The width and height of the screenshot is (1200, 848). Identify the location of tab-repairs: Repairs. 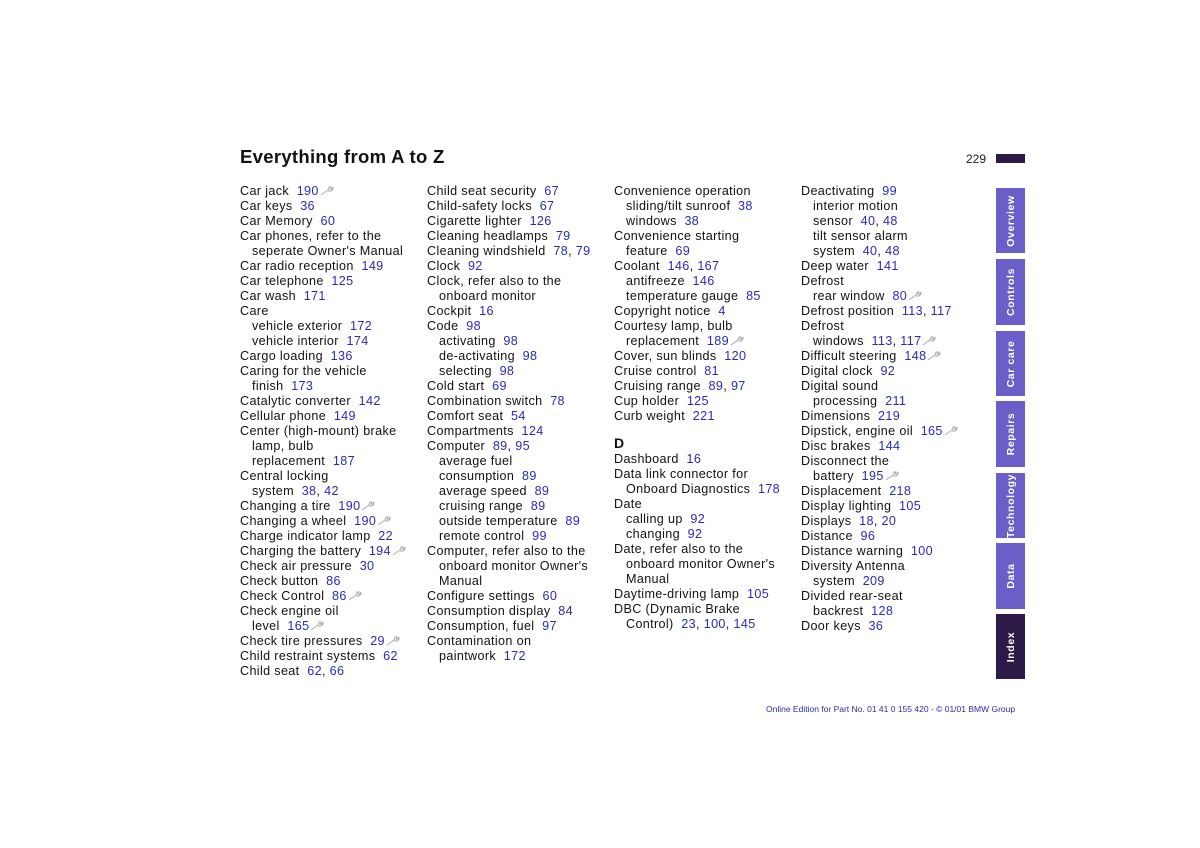
(1010, 434).